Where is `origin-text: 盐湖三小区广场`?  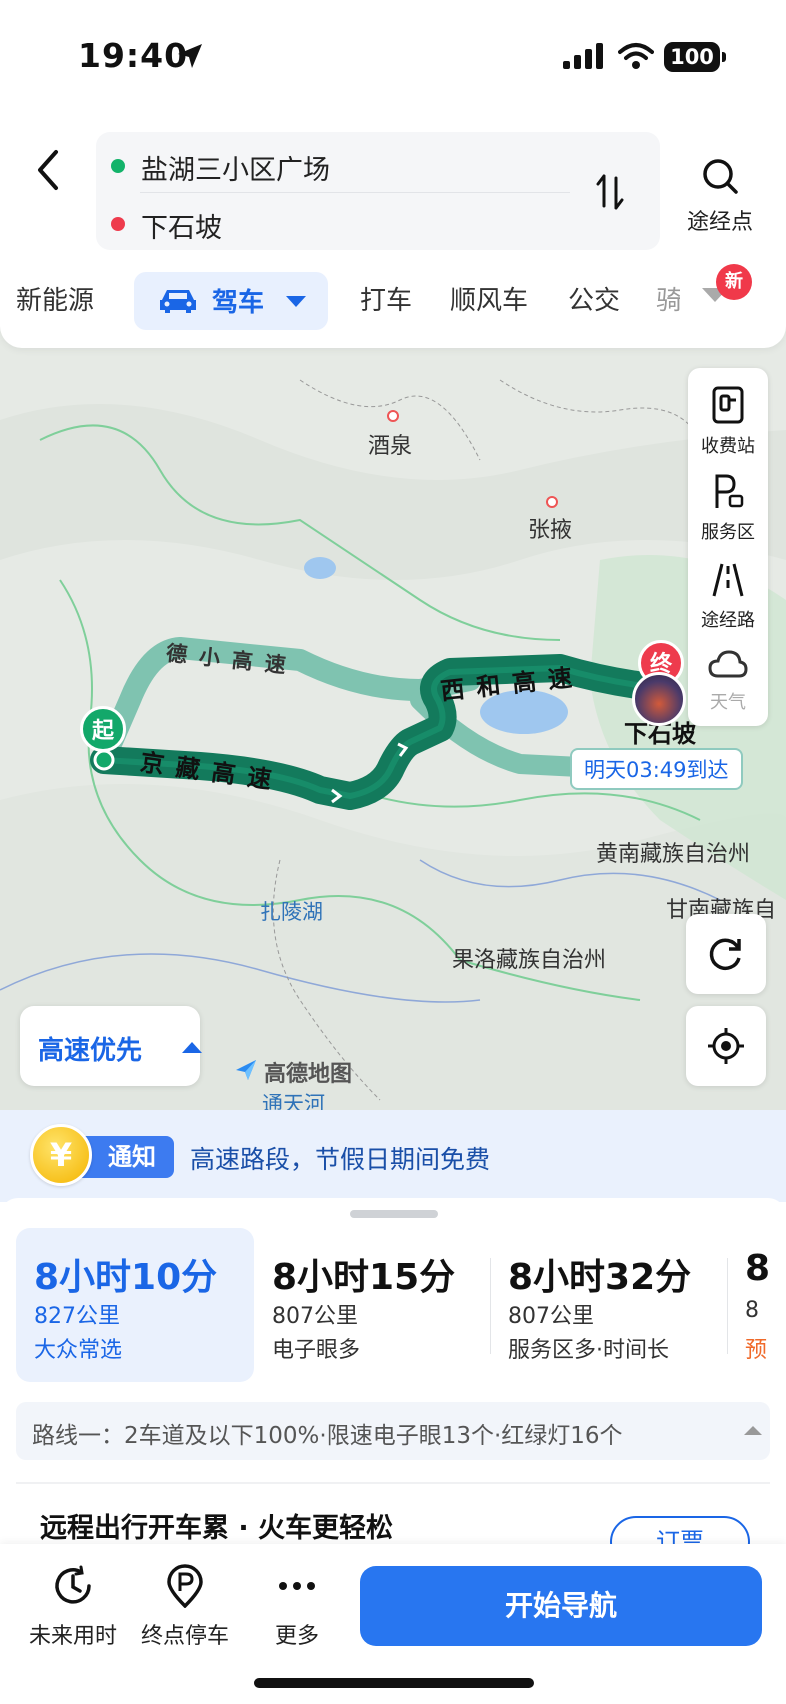 origin-text: 盐湖三小区广场 is located at coordinates (235, 170).